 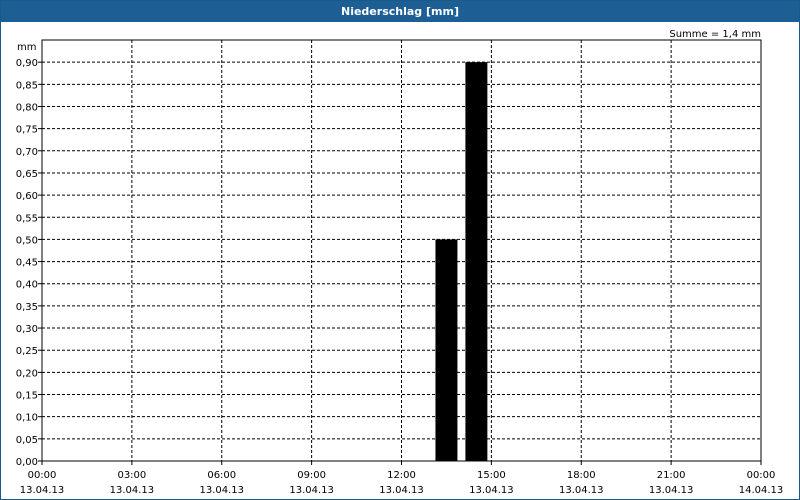 I want to click on y-tick-label: 0,90, so click(x=27, y=63).